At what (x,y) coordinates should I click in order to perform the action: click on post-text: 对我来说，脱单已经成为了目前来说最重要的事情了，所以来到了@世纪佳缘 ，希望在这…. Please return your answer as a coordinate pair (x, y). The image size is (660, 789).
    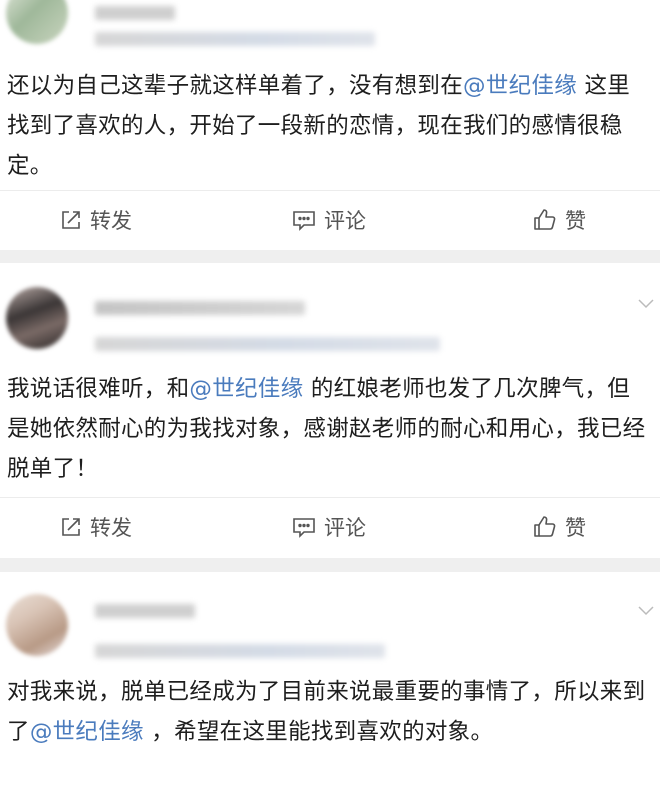
    Looking at the image, I should click on (329, 712).